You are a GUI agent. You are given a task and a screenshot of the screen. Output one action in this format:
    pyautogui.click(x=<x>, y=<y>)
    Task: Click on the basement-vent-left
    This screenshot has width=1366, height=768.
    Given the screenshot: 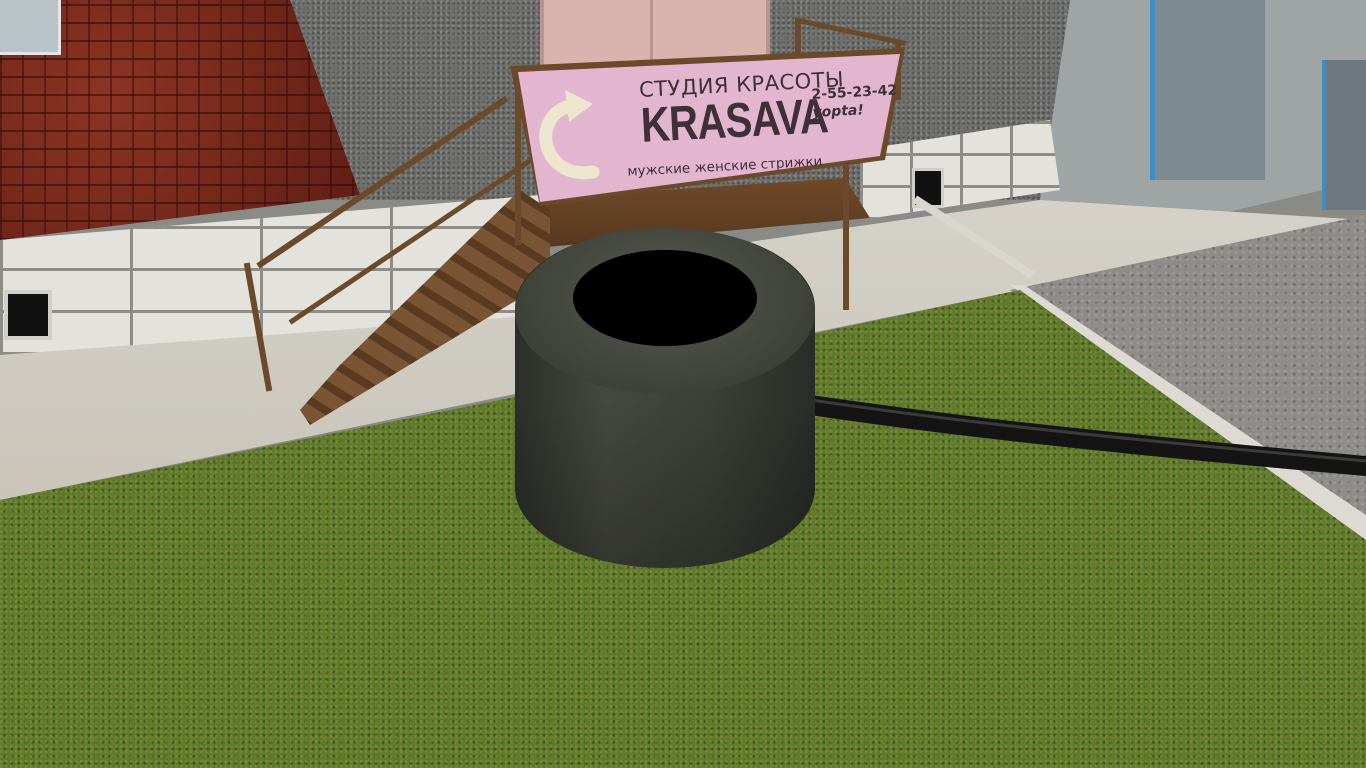 What is the action you would take?
    pyautogui.click(x=28, y=315)
    